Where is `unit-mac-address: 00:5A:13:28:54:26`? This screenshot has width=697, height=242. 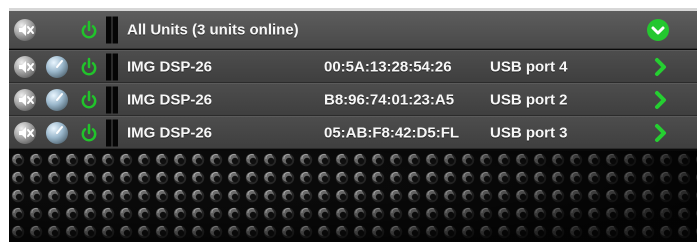 unit-mac-address: 00:5A:13:28:54:26 is located at coordinates (388, 66).